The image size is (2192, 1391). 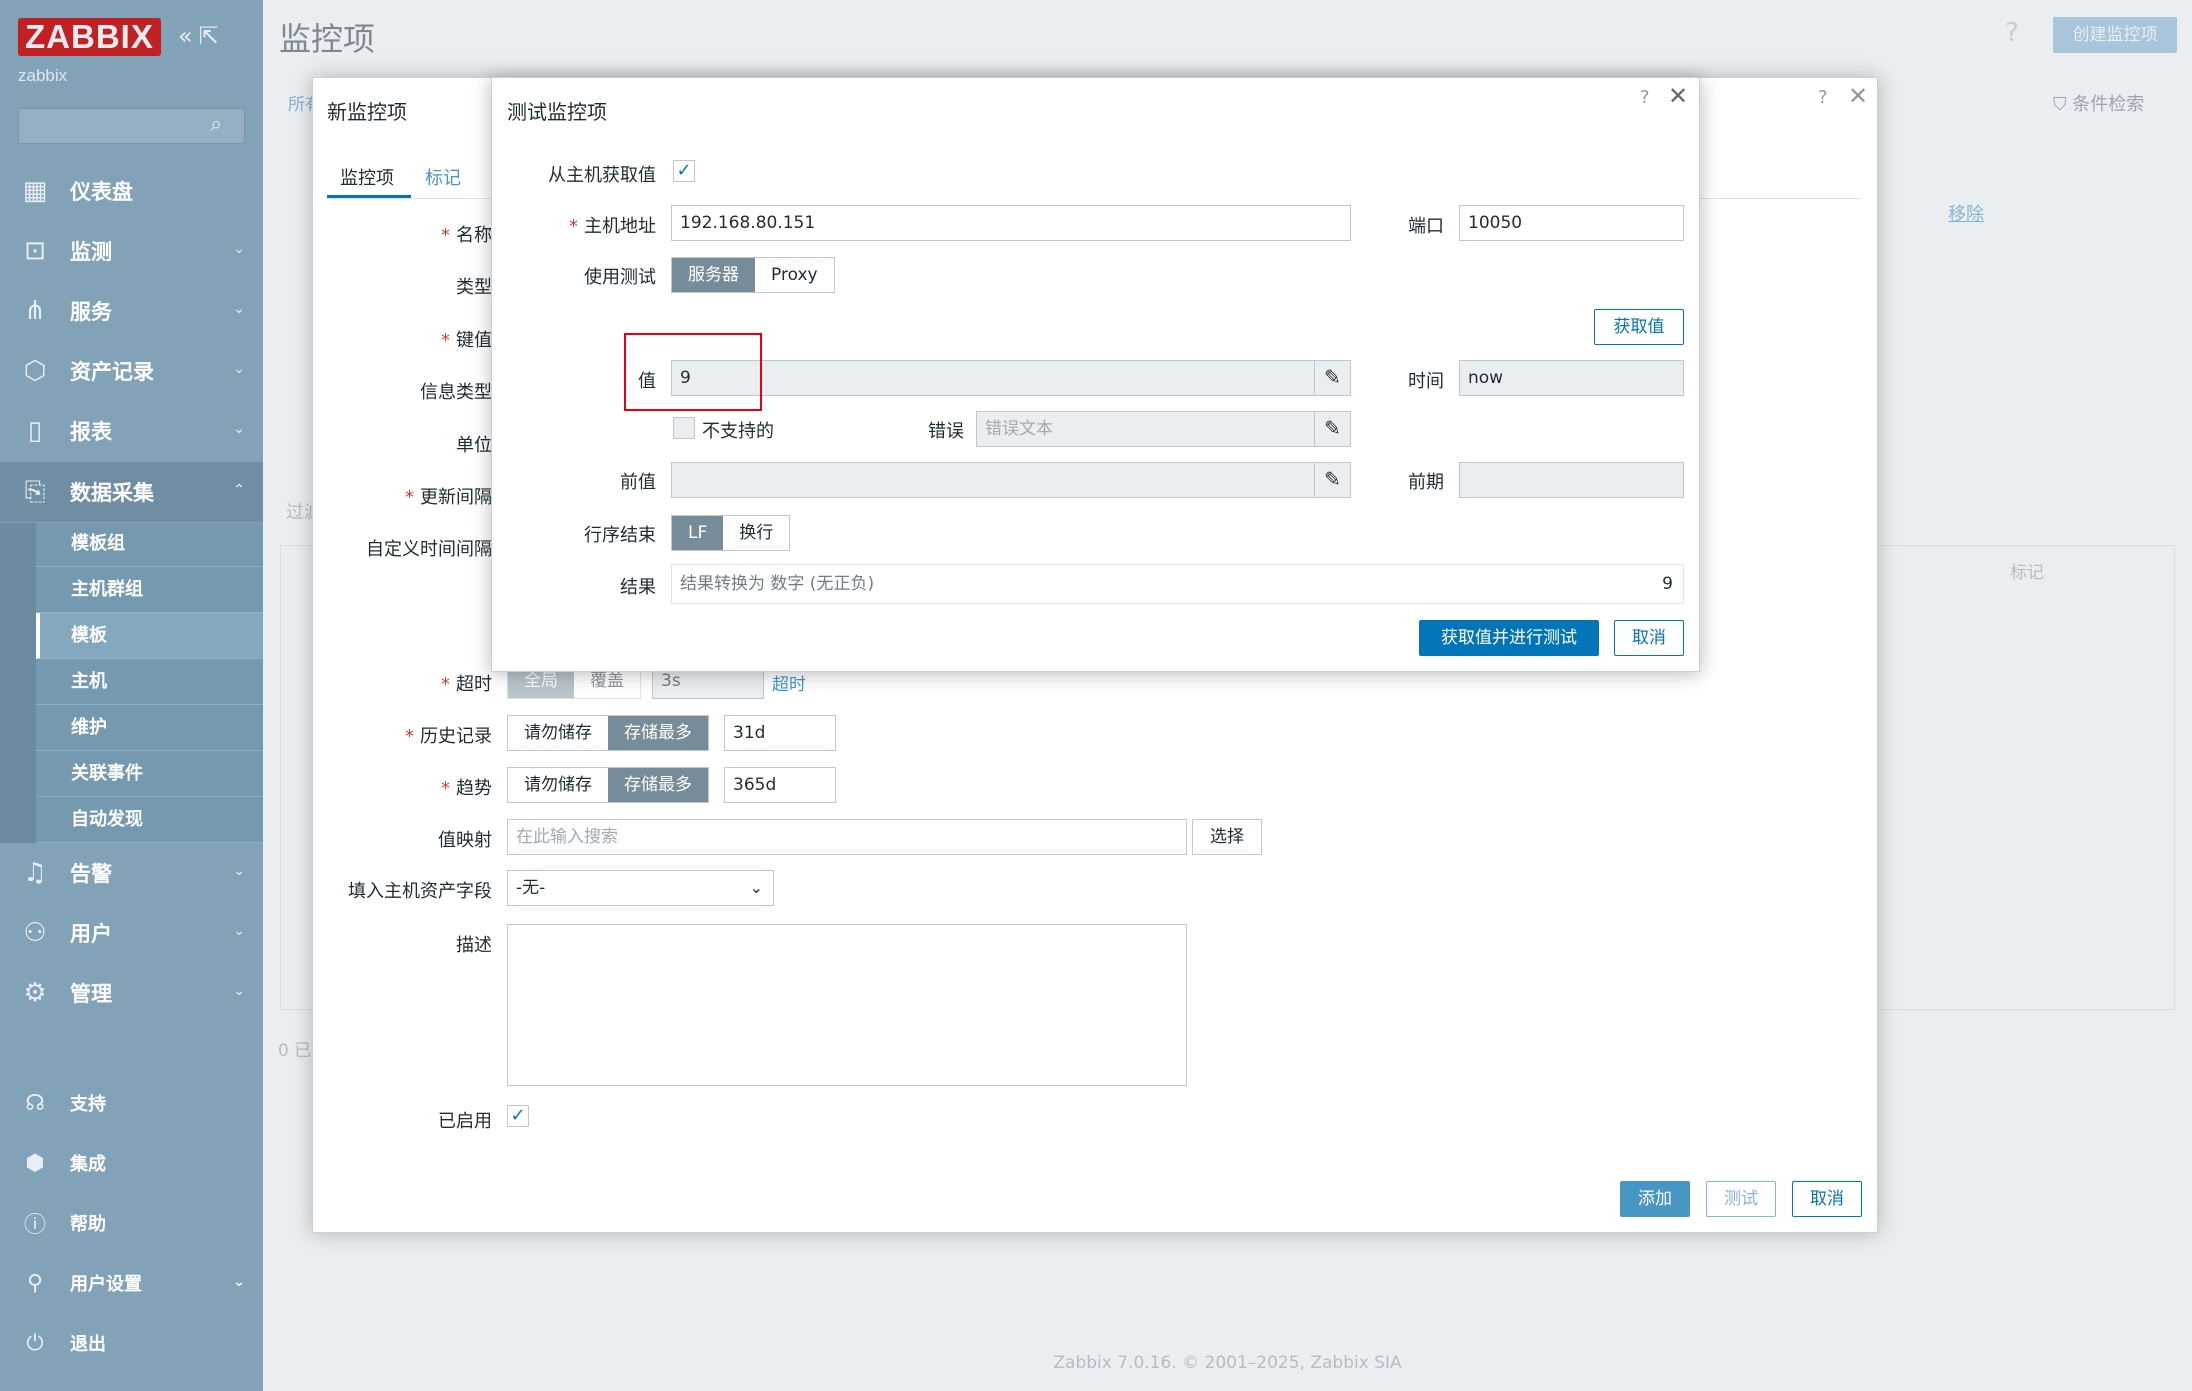 I want to click on valuemap-select-button: 选择, so click(x=1227, y=837).